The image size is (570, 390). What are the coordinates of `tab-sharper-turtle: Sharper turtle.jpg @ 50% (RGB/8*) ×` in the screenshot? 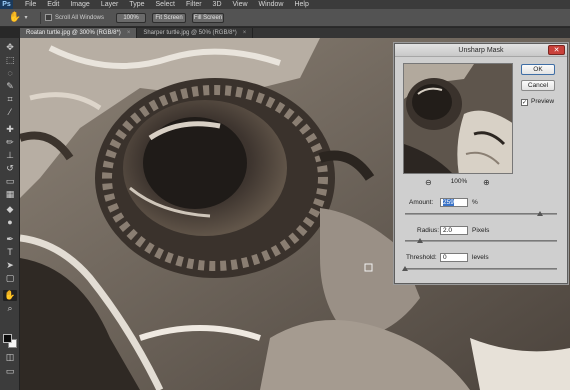 It's located at (195, 33).